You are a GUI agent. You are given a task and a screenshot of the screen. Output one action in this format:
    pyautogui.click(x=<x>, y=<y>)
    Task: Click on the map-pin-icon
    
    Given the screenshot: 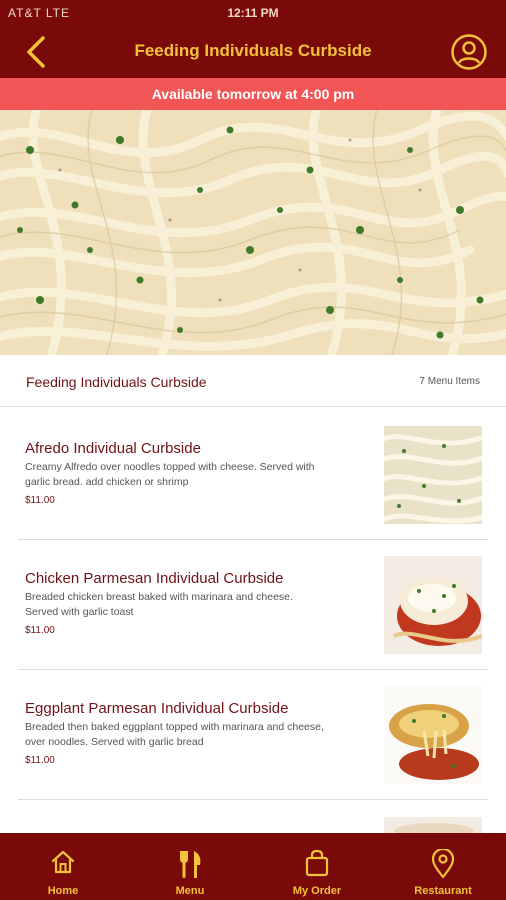 What is the action you would take?
    pyautogui.click(x=443, y=864)
    